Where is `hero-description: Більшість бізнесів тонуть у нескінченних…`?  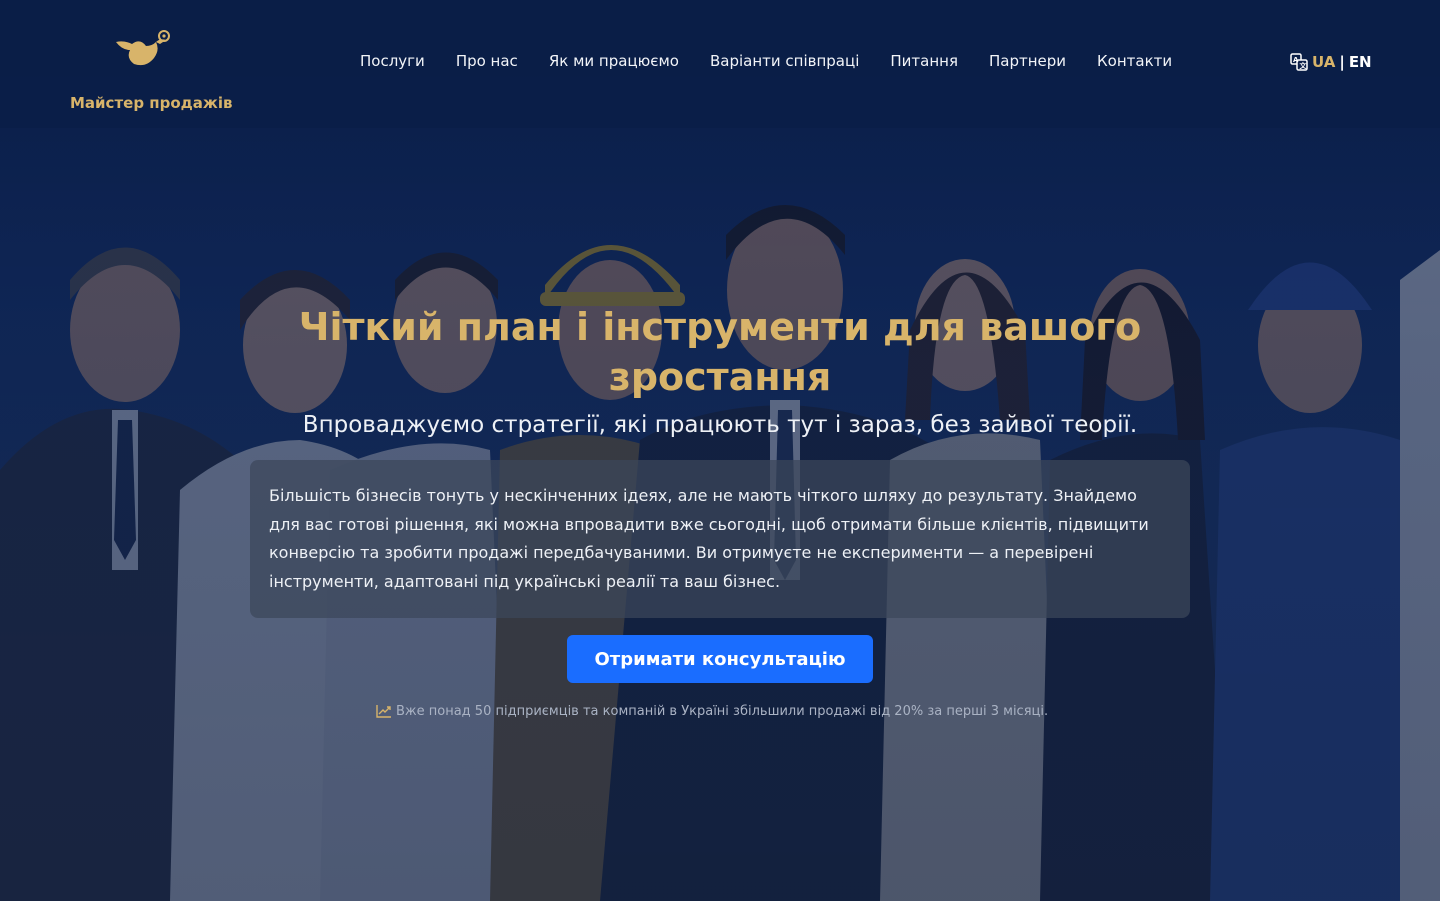 hero-description: Більшість бізнесів тонуть у нескінченних… is located at coordinates (709, 538).